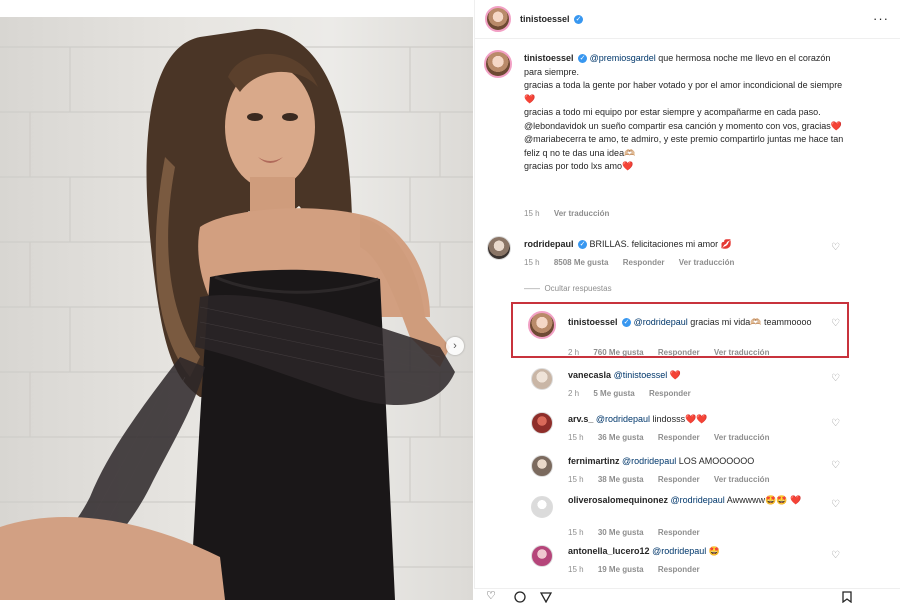 The height and width of the screenshot is (603, 900). Describe the element at coordinates (881, 18) in the screenshot. I see `more-options-icon: ···` at that location.